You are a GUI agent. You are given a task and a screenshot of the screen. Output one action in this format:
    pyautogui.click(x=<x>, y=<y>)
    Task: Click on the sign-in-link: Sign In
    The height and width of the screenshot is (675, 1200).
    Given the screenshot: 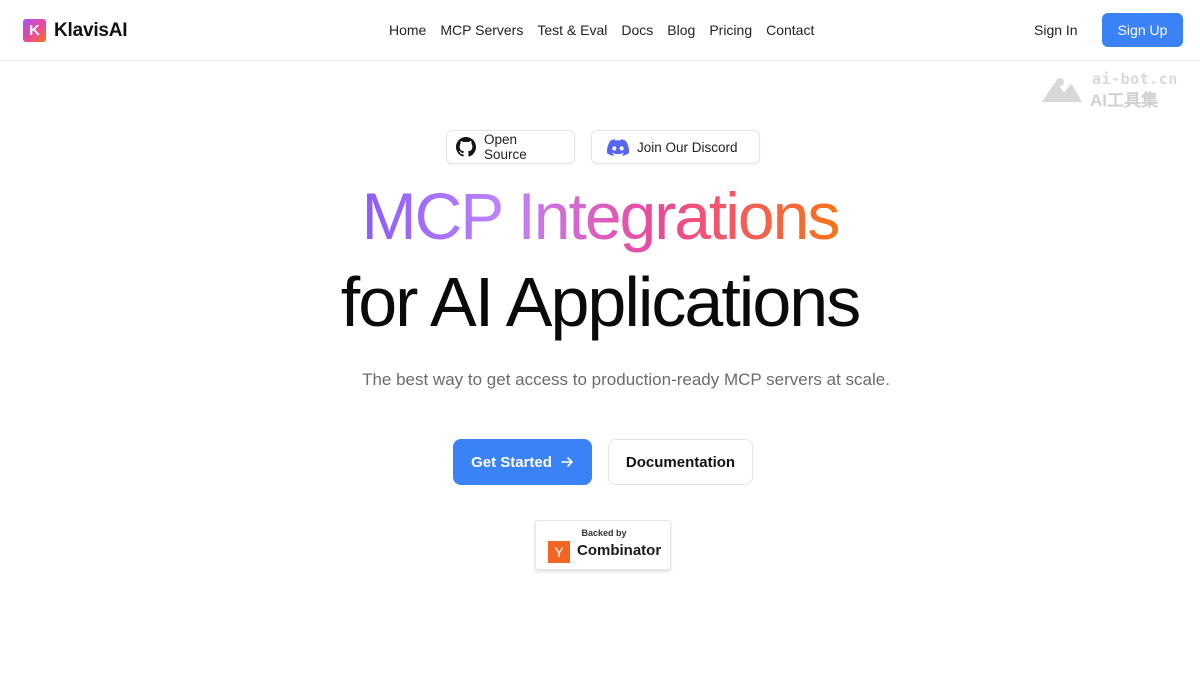 What is the action you would take?
    pyautogui.click(x=1056, y=30)
    